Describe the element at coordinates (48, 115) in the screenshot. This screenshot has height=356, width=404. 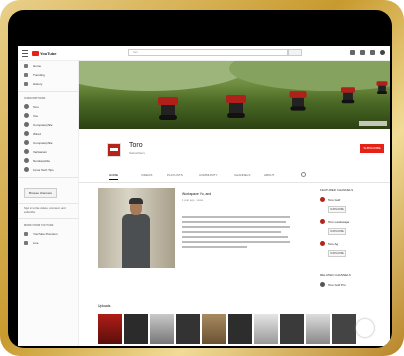
I see `sidebar-subscription: Vox` at that location.